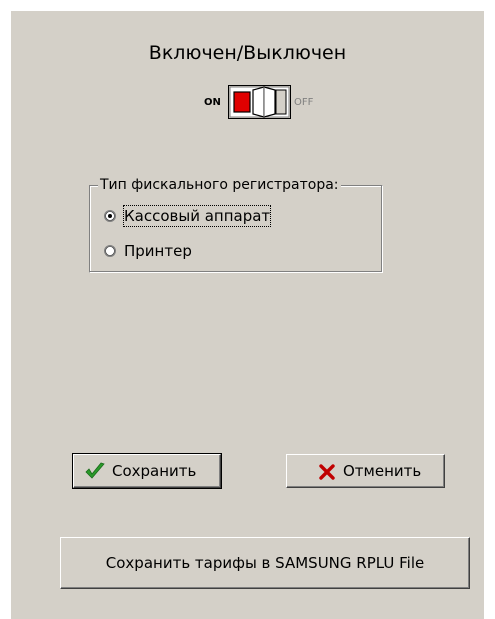  Describe the element at coordinates (158, 251) in the screenshot. I see `radio-label: Принтер` at that location.